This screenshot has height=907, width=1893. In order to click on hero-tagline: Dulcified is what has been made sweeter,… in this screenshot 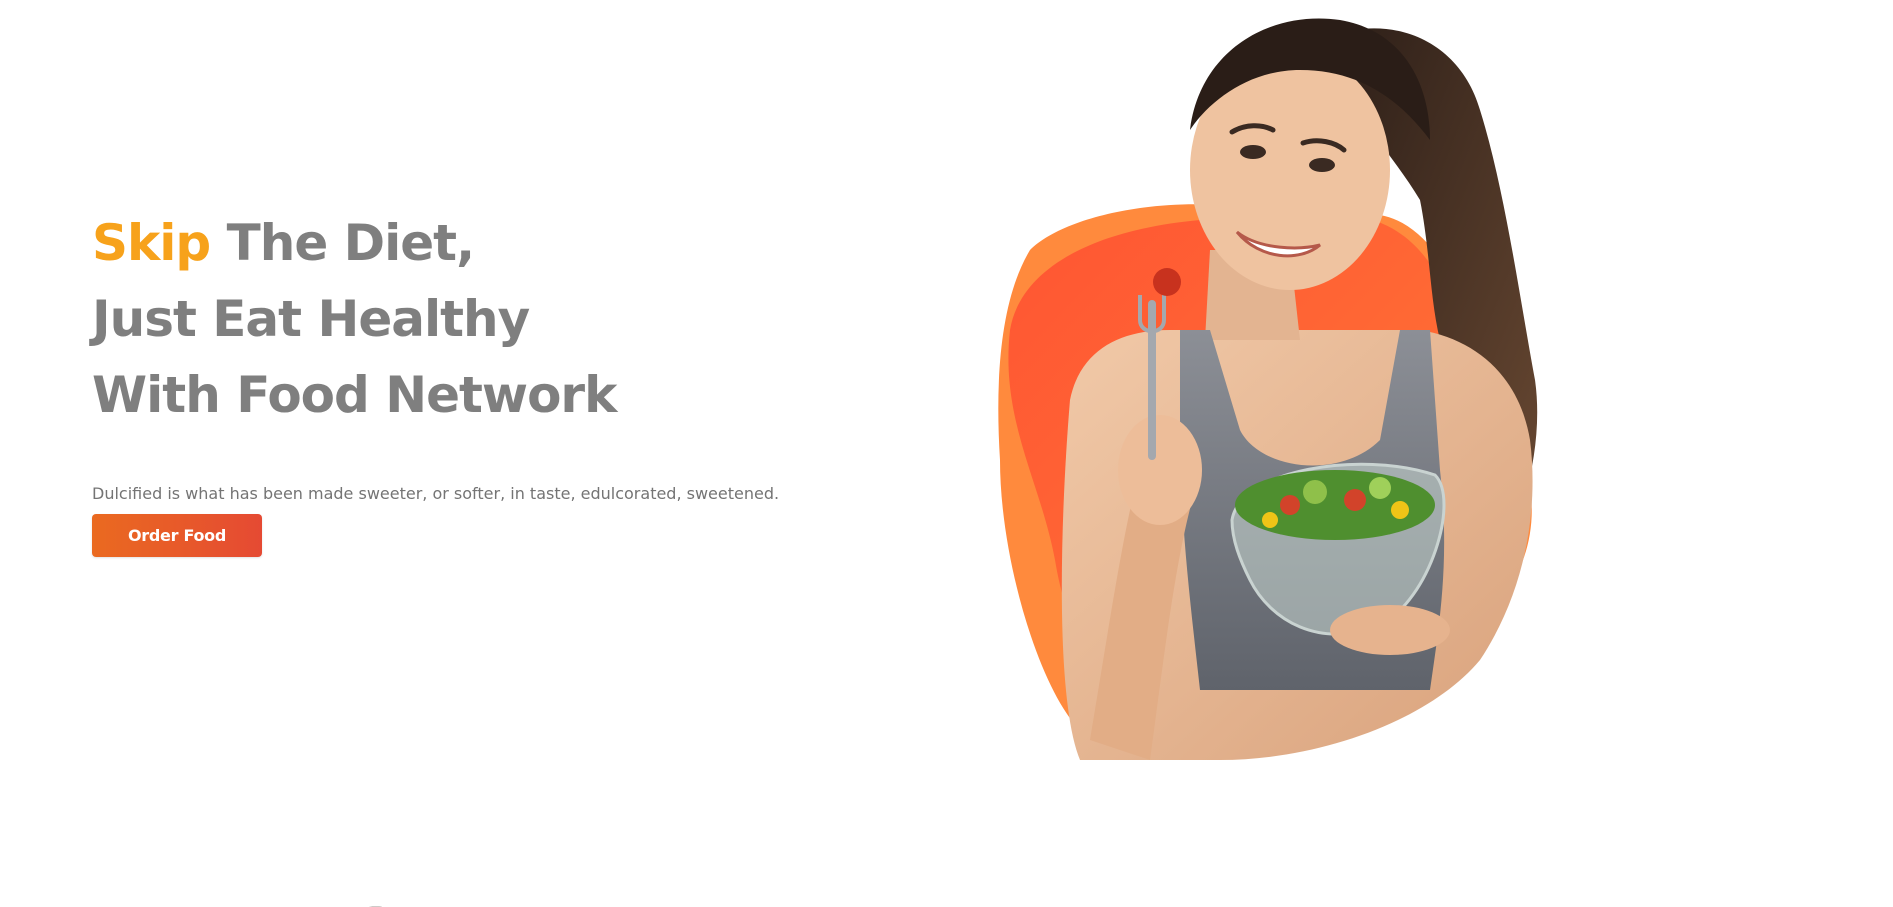, I will do `click(436, 493)`.